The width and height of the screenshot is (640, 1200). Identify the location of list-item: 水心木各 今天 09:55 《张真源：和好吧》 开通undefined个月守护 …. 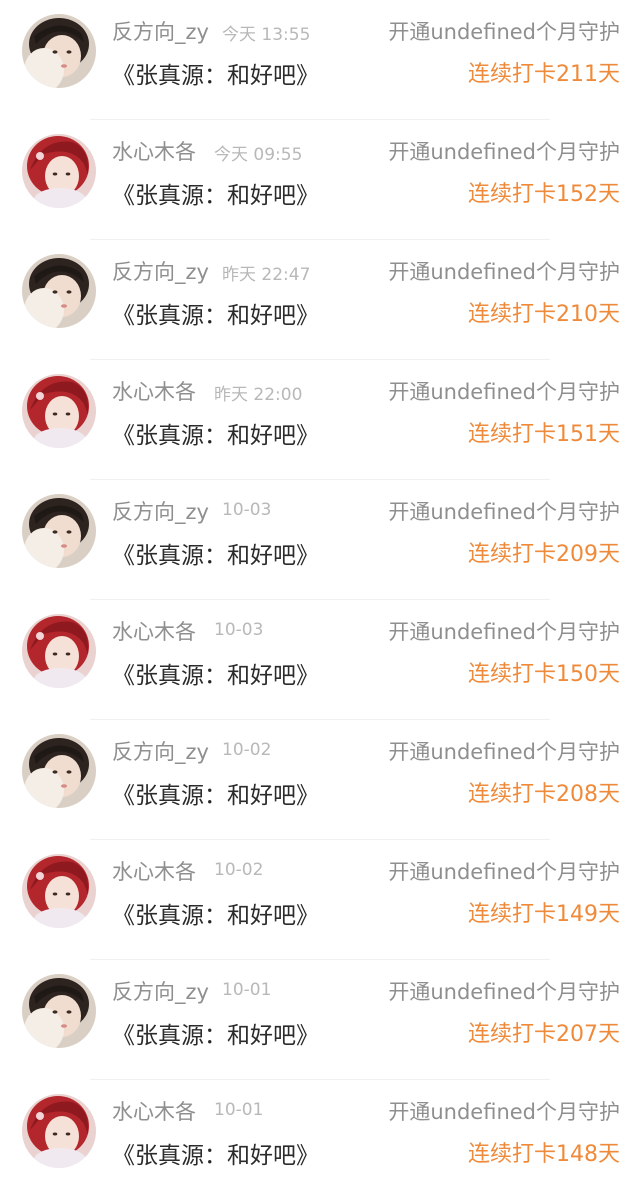
(320, 180).